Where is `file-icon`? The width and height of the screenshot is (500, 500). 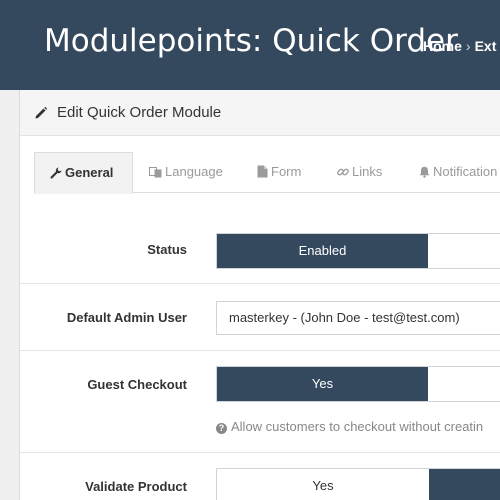
file-icon is located at coordinates (262, 171).